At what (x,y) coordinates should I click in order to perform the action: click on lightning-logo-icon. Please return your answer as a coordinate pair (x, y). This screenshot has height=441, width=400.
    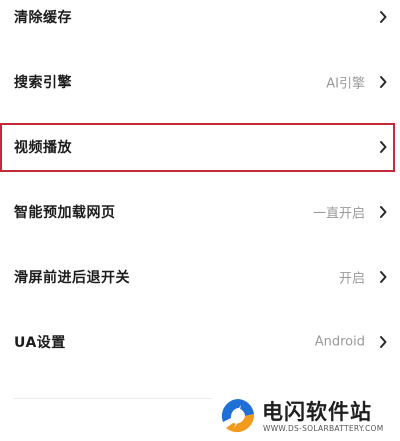
    Looking at the image, I should click on (238, 416).